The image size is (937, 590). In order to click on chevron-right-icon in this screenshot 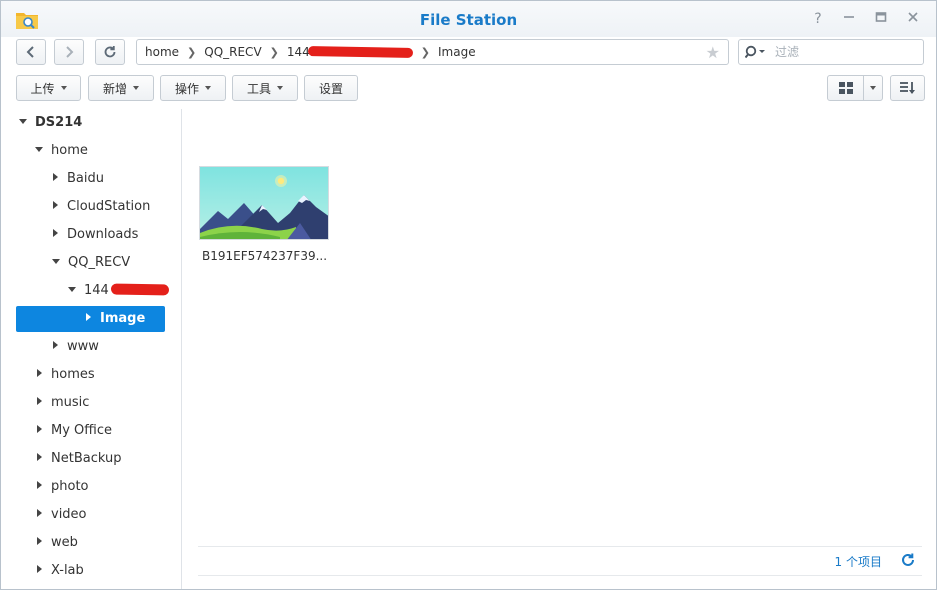, I will do `click(70, 52)`.